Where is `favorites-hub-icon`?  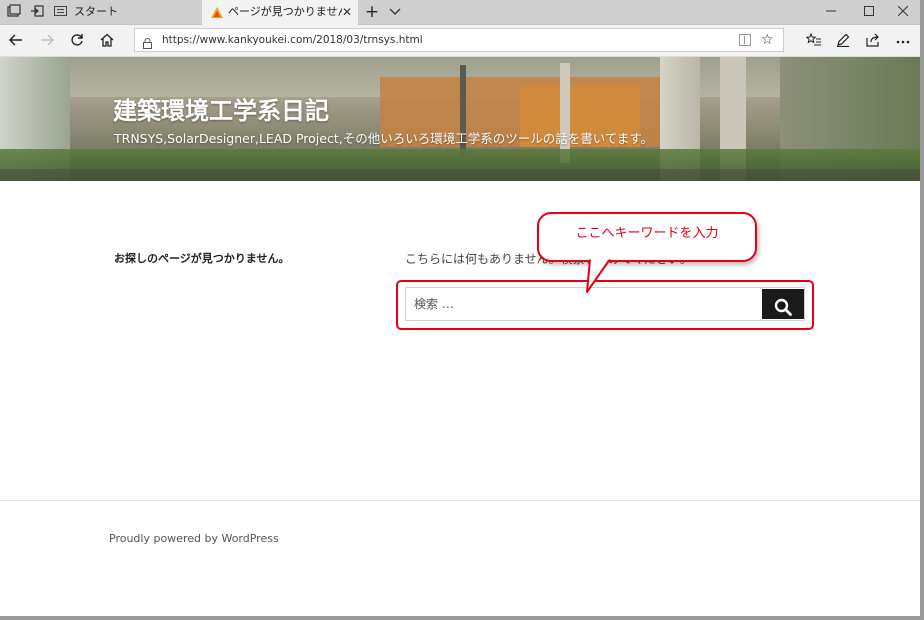
favorites-hub-icon is located at coordinates (814, 40).